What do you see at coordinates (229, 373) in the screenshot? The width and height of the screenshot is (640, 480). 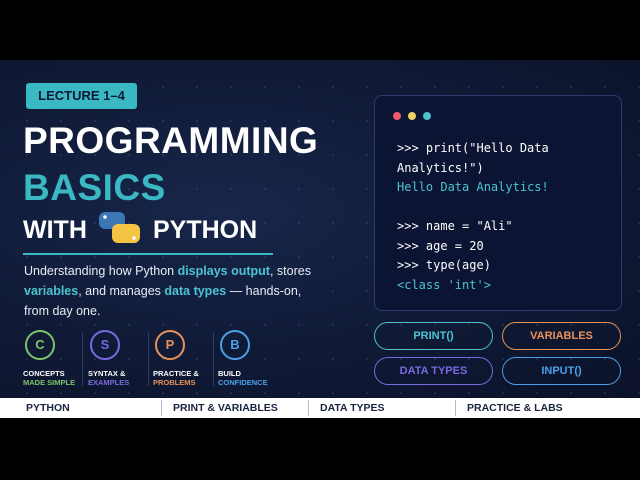 I see `feature-title: BUILD` at bounding box center [229, 373].